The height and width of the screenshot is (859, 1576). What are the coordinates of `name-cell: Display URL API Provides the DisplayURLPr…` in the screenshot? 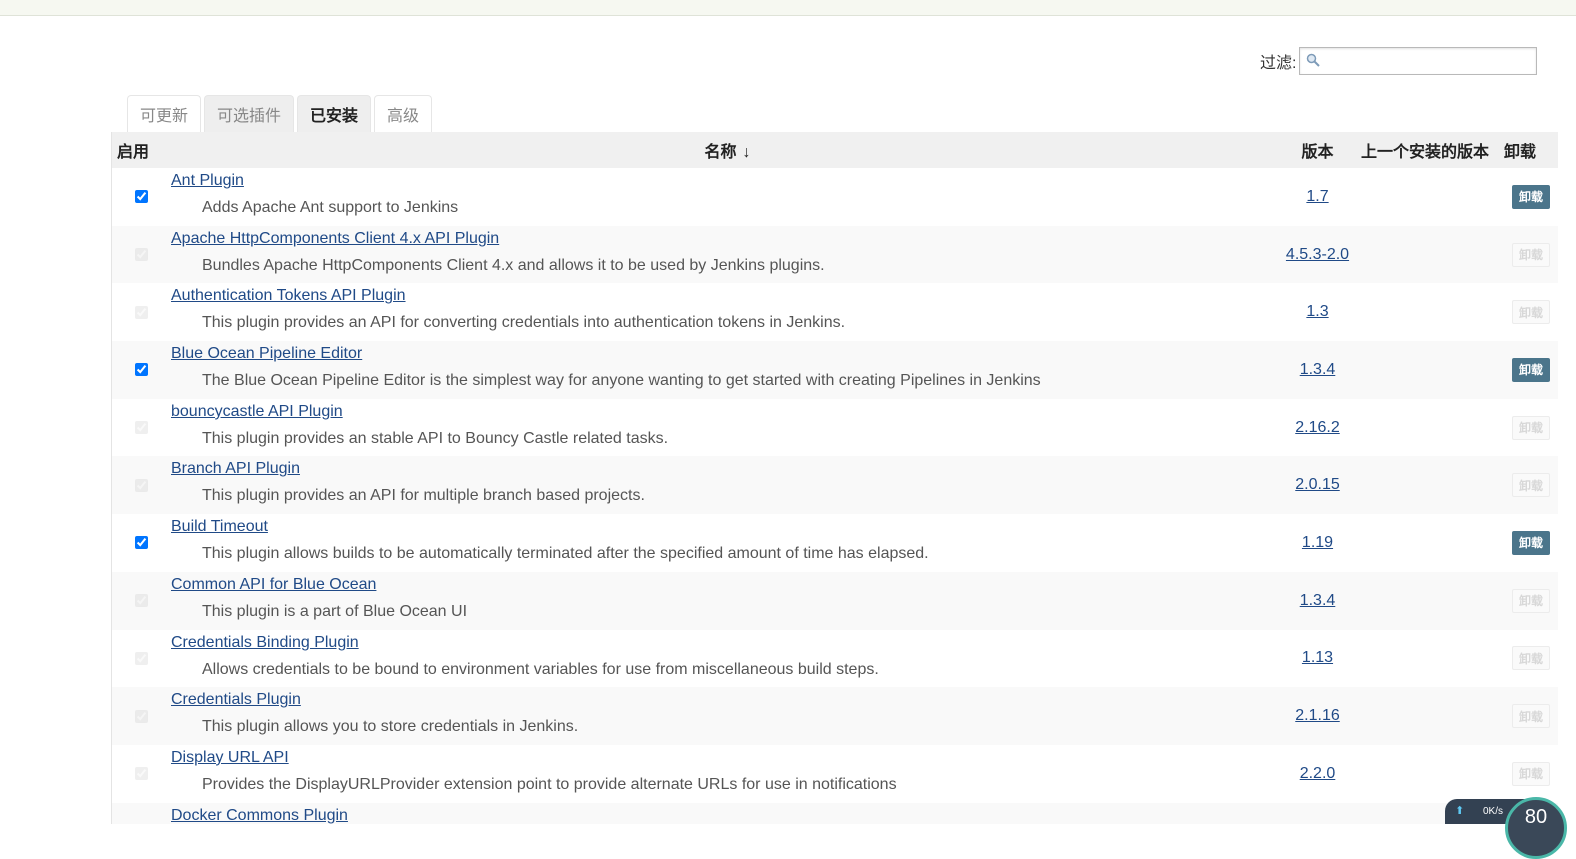 It's located at (727, 774).